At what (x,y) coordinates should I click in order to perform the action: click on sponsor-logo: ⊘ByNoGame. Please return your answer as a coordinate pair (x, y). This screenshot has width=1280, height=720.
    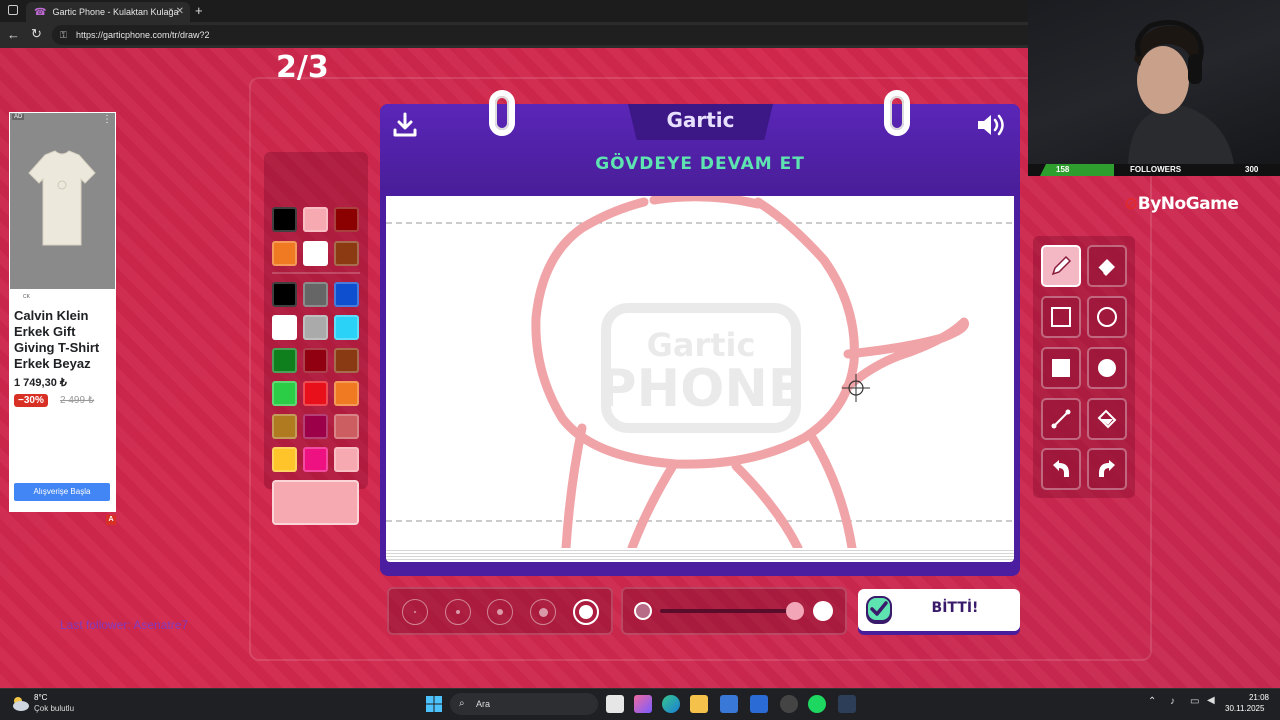
    Looking at the image, I should click on (1181, 204).